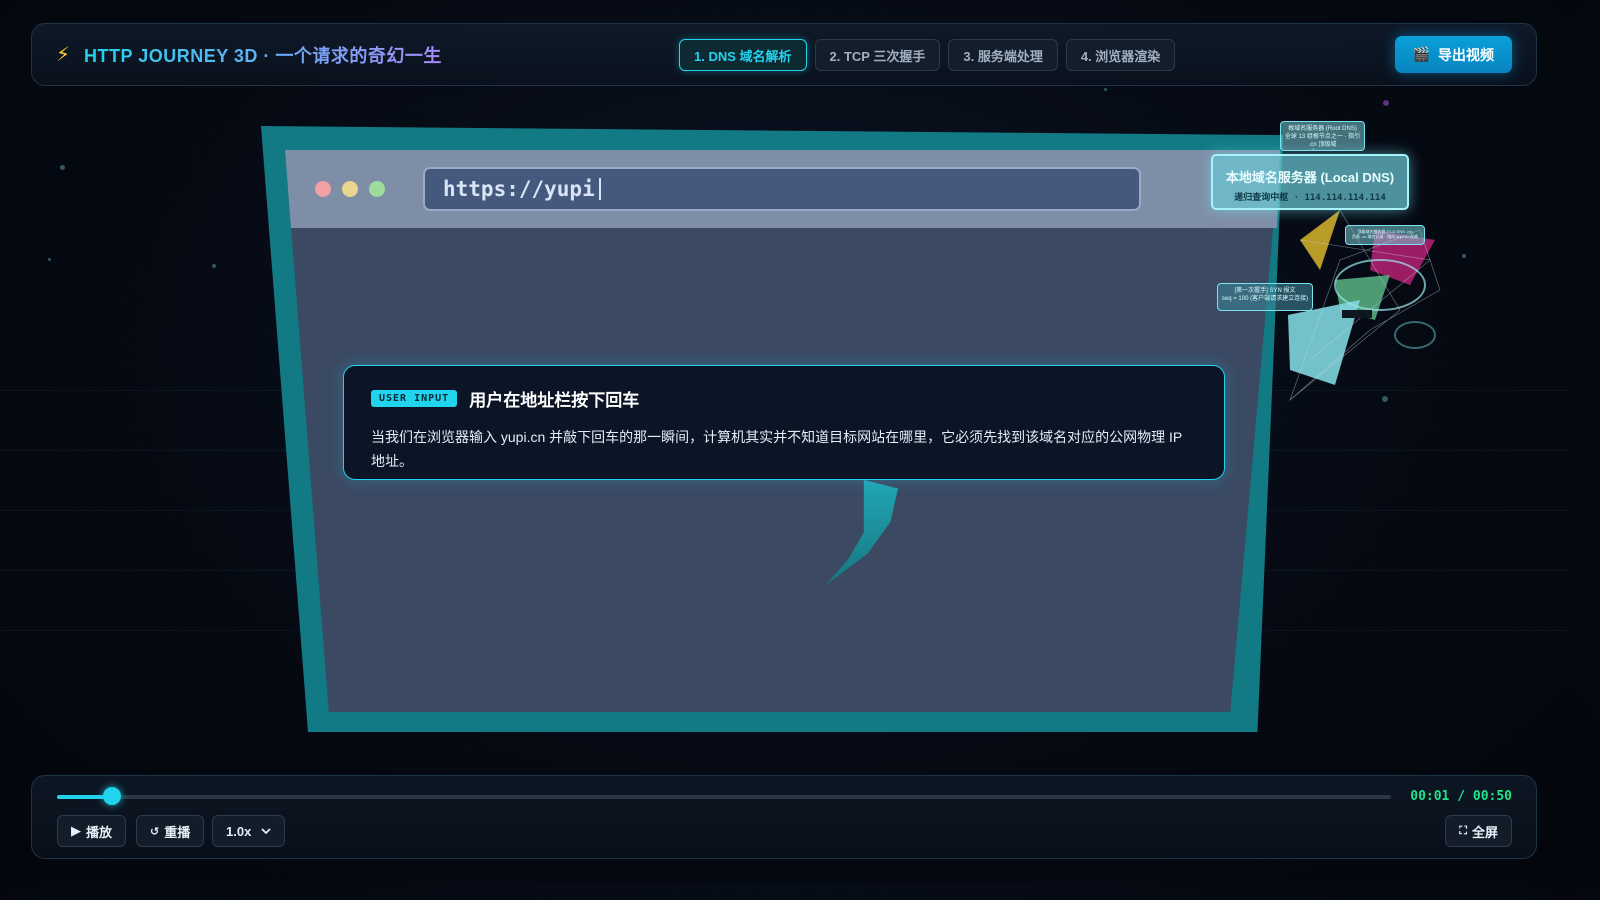 Image resolution: width=1600 pixels, height=900 pixels. Describe the element at coordinates (877, 55) in the screenshot. I see `tab-tcp: 2. TCP 三次握手` at that location.